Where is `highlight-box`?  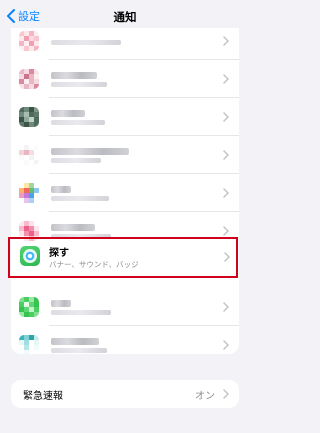
highlight-box is located at coordinates (123, 257).